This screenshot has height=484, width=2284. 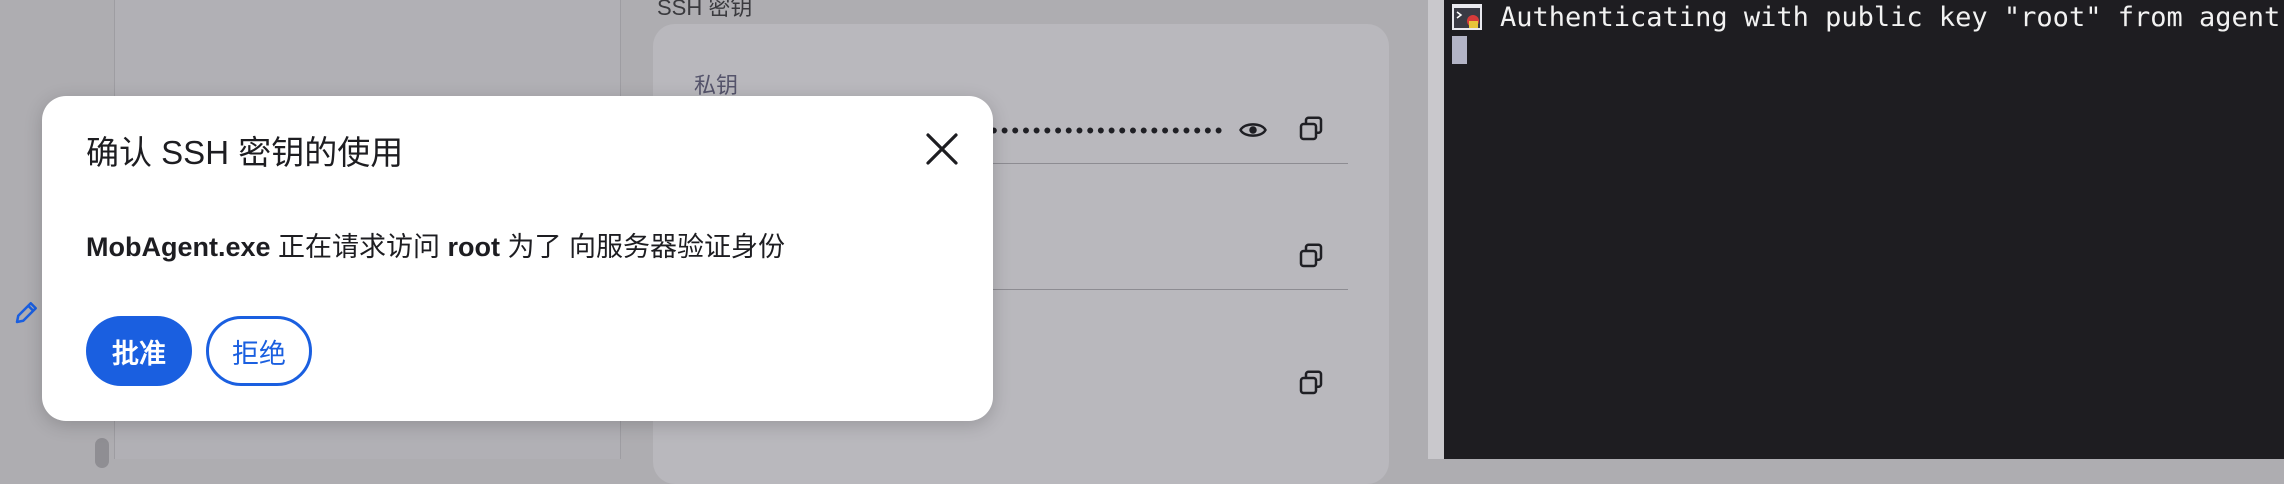 I want to click on message-text: 为了 向服务器验证身份, so click(x=643, y=247).